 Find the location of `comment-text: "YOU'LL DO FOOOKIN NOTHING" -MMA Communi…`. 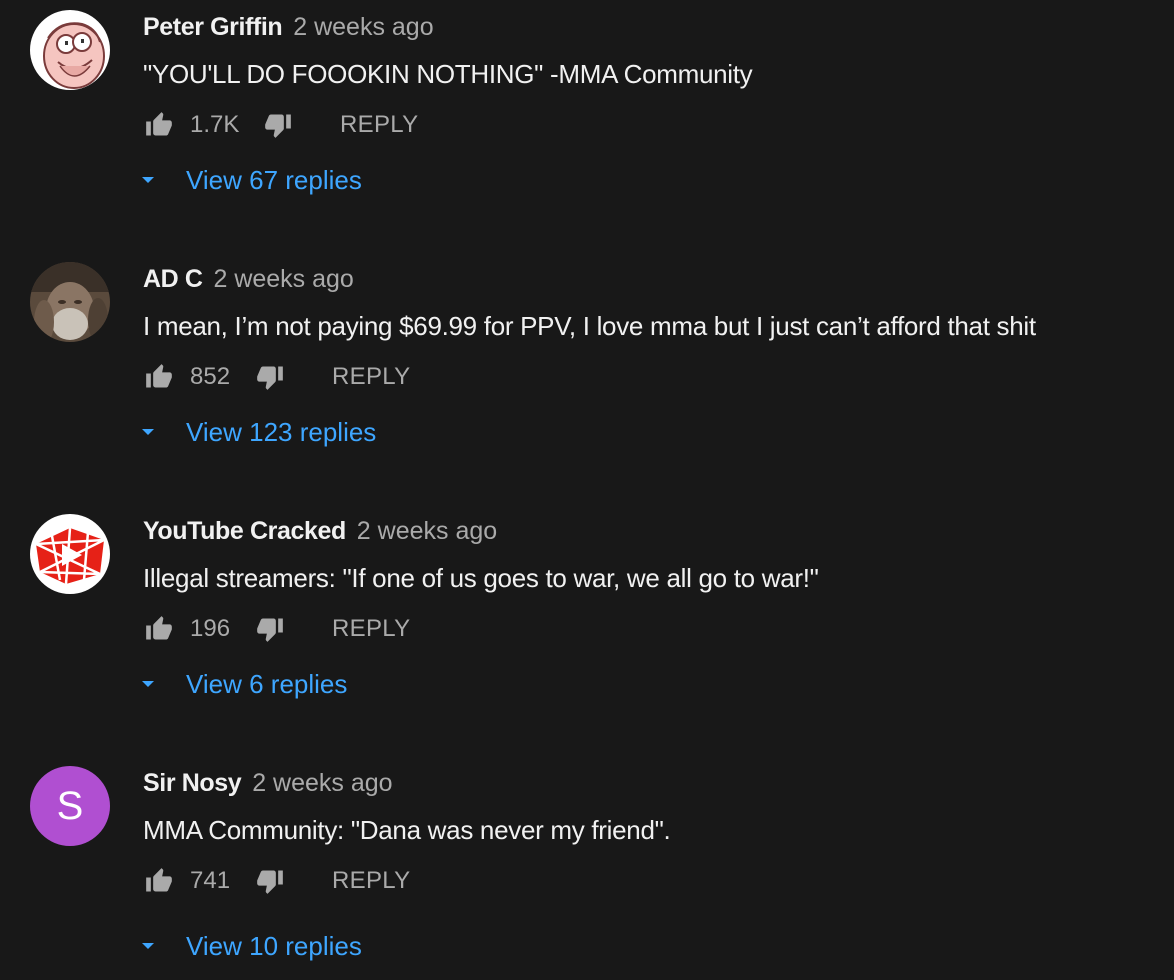

comment-text: "YOU'LL DO FOOOKIN NOTHING" -MMA Communi… is located at coordinates (448, 74).